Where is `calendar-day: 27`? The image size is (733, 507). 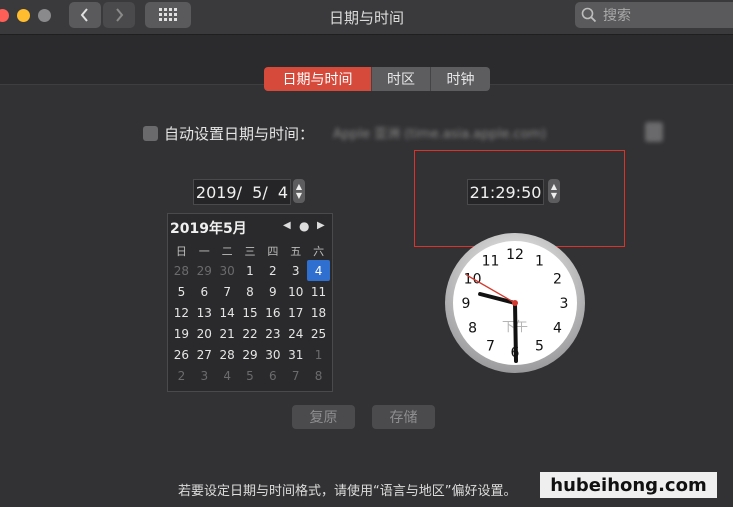
calendar-day: 27 is located at coordinates (204, 354).